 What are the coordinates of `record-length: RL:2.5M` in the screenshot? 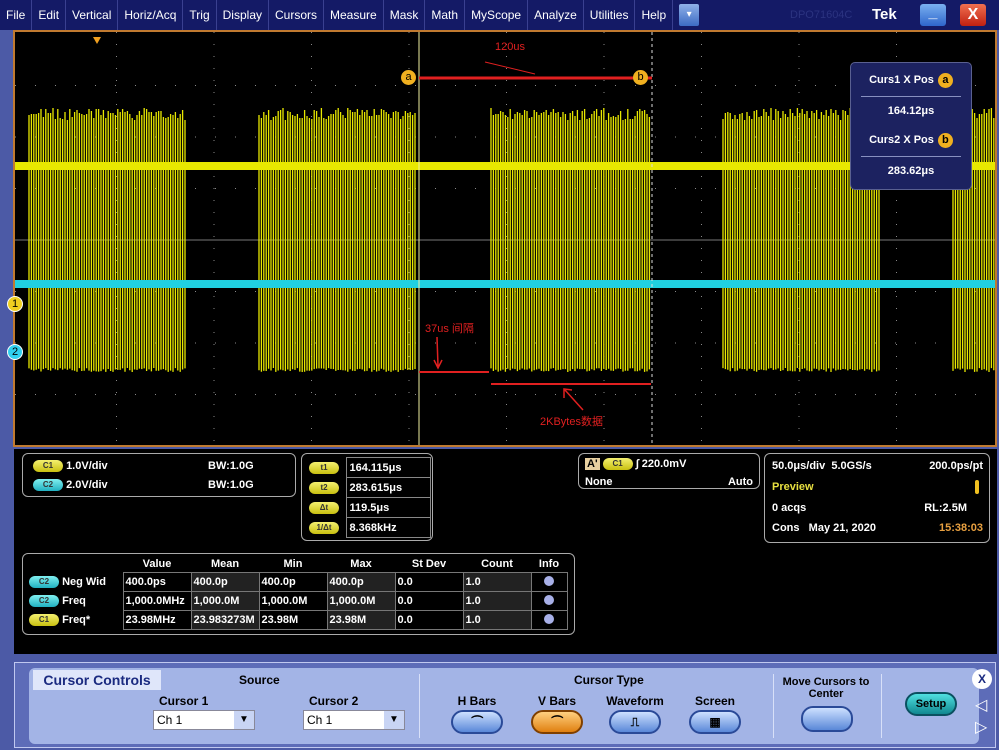 It's located at (945, 508).